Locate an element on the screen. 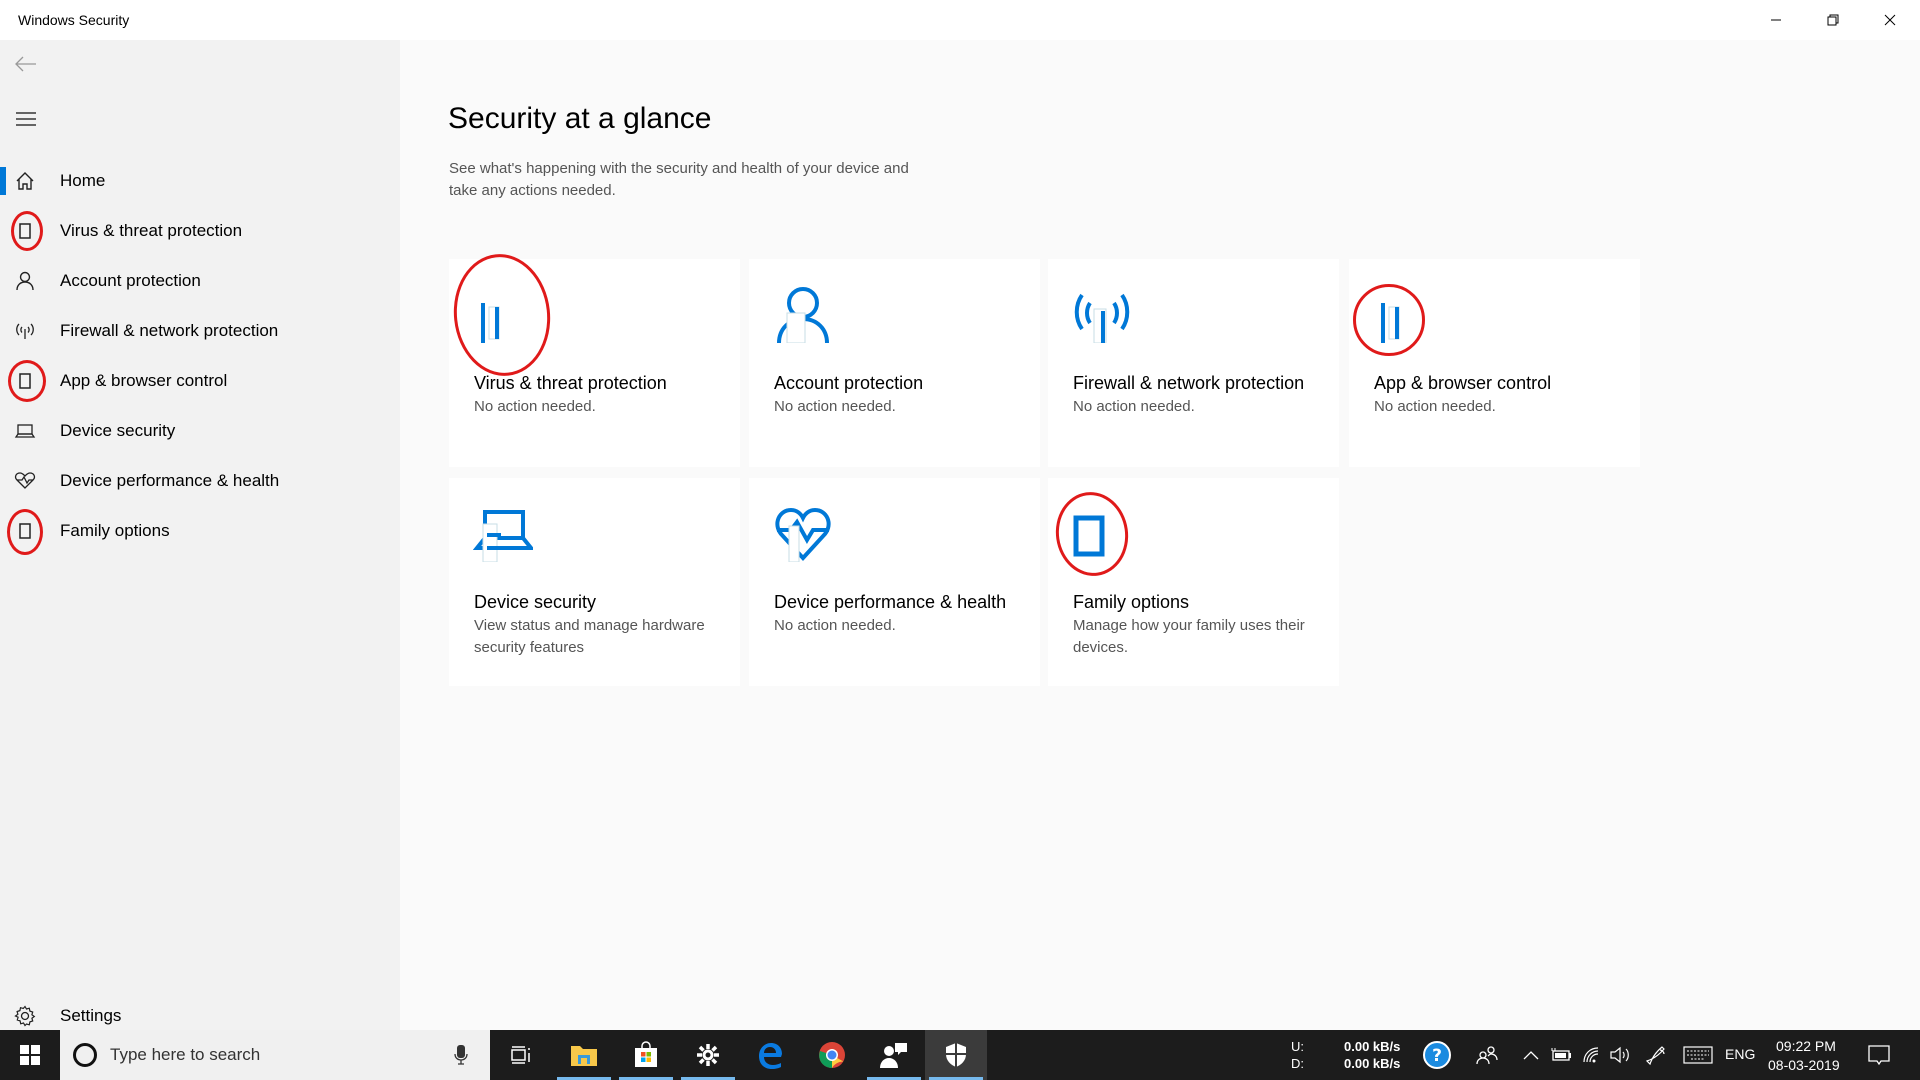 This screenshot has height=1080, width=1920. notification-icon is located at coordinates (1879, 1055).